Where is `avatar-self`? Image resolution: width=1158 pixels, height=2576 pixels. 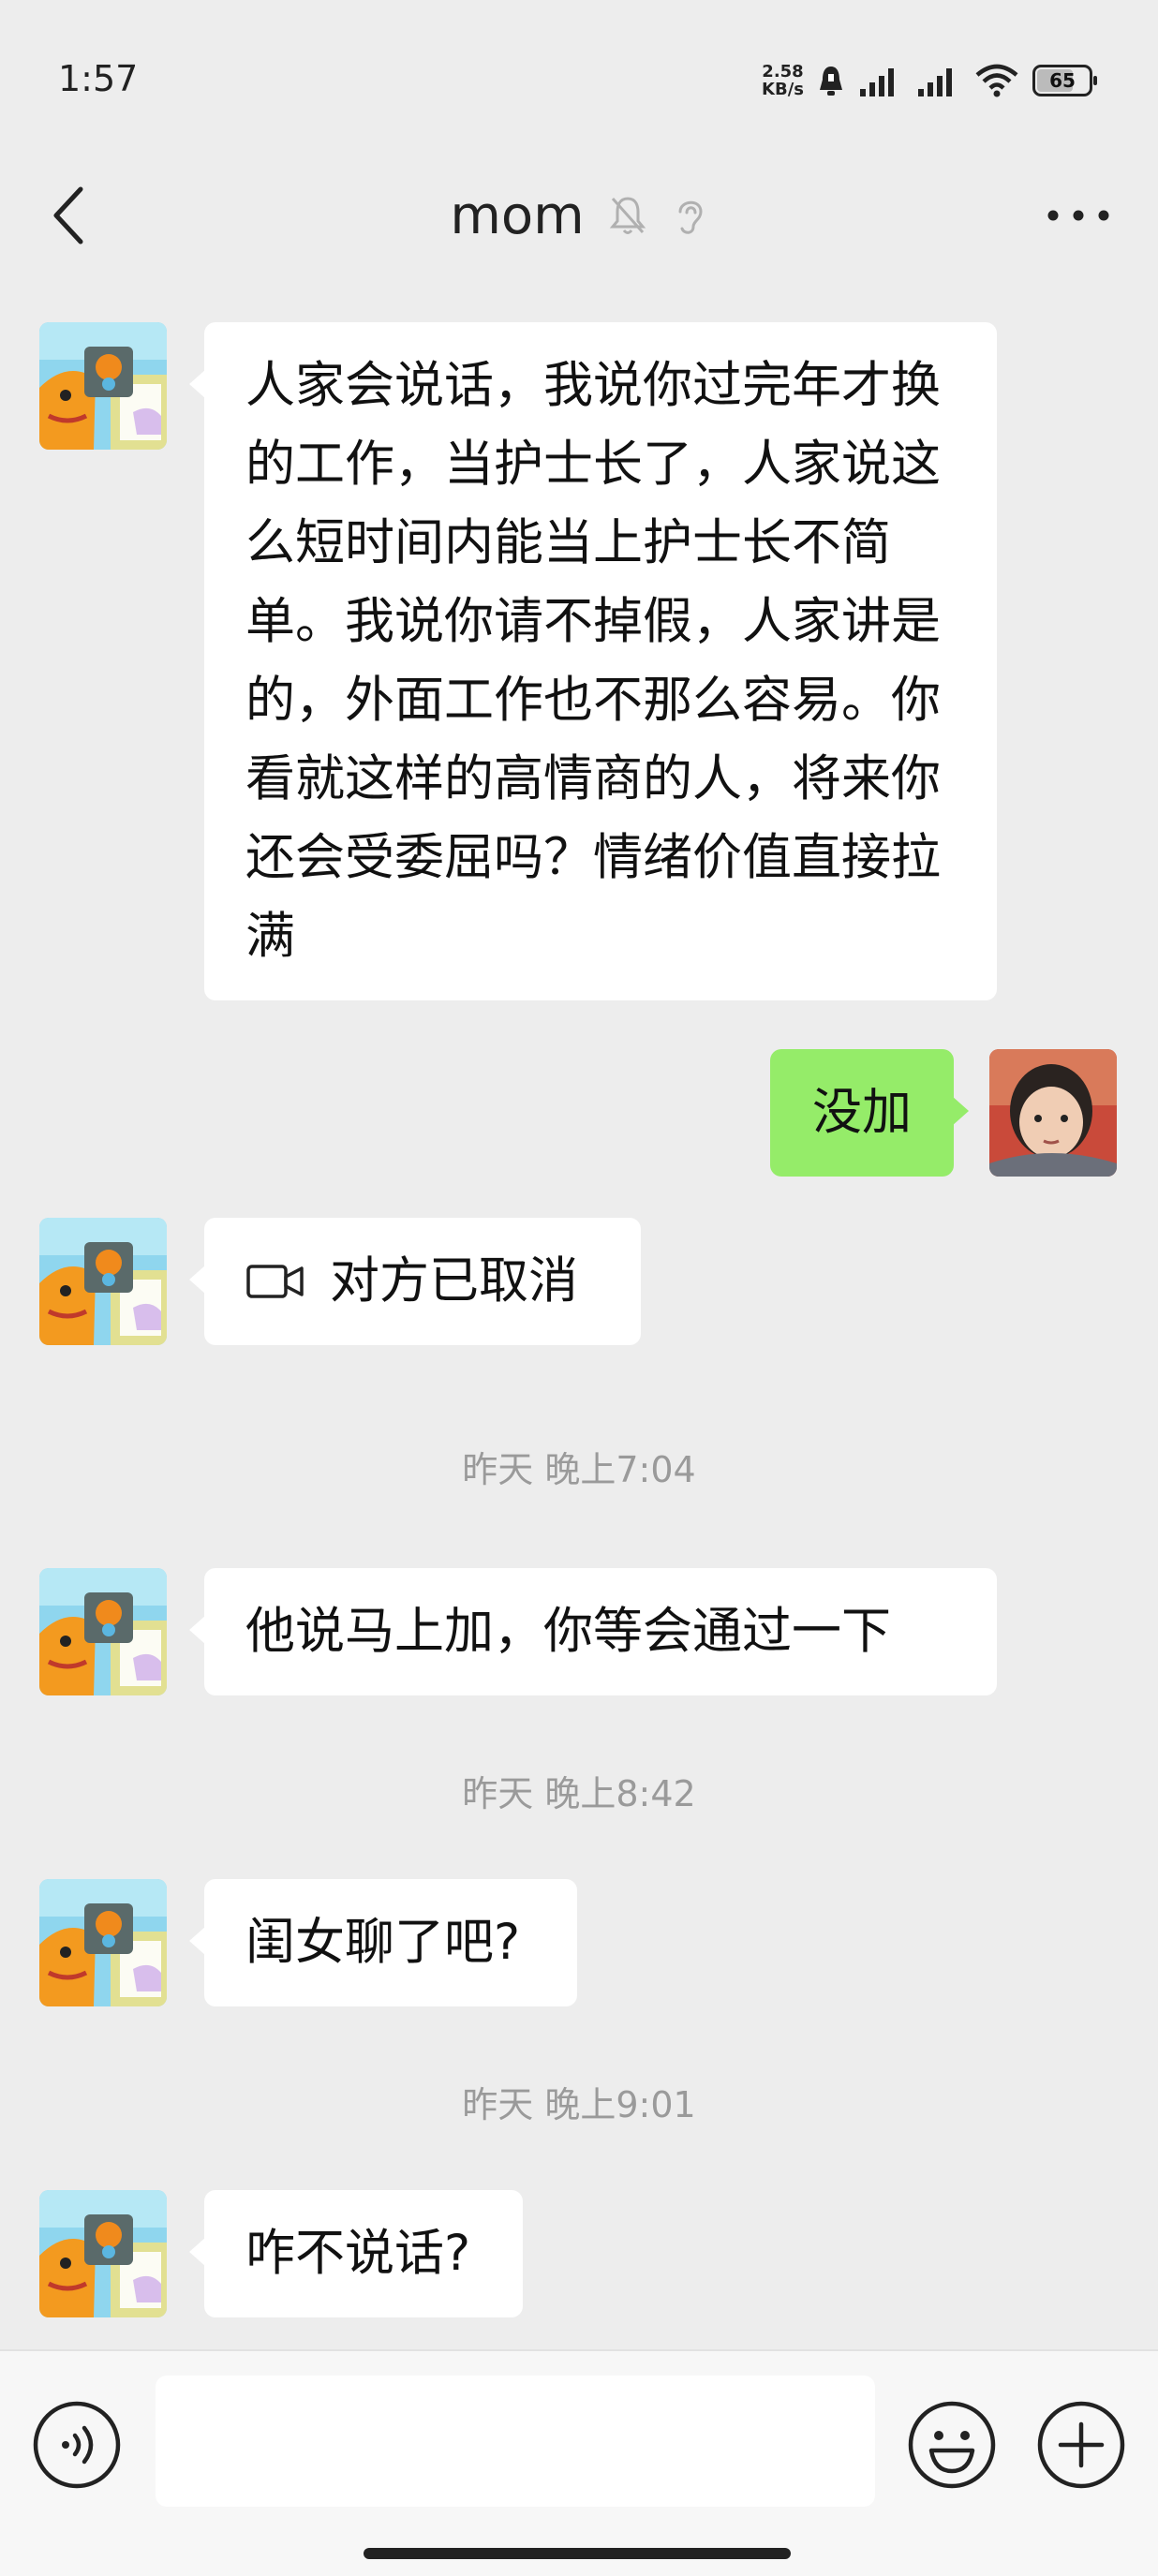
avatar-self is located at coordinates (1053, 1113).